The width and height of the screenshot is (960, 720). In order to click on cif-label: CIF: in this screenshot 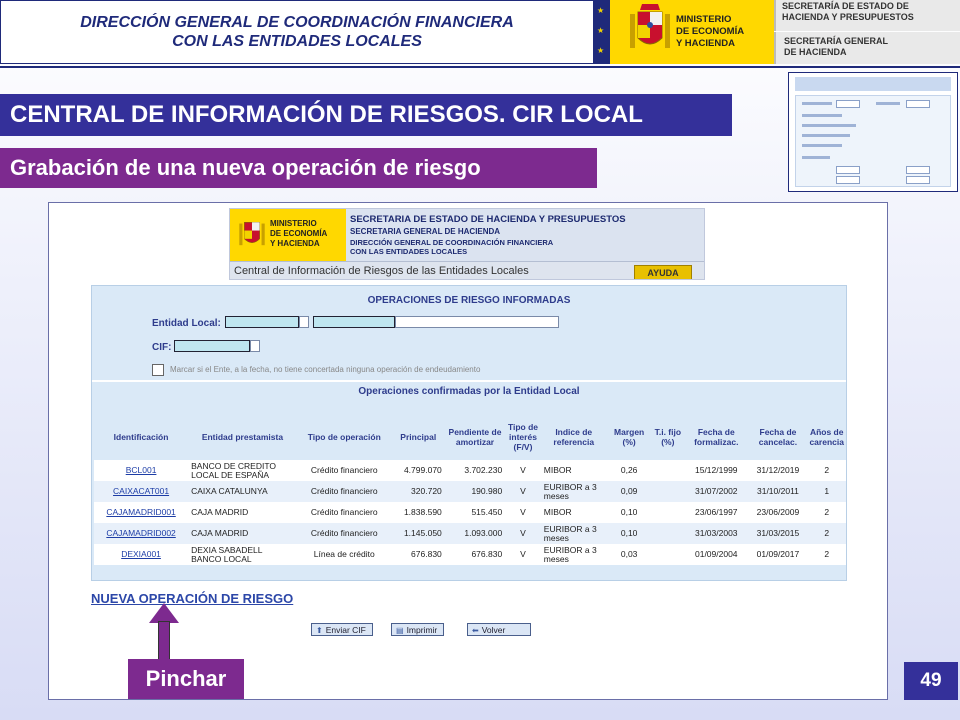, I will do `click(162, 347)`.